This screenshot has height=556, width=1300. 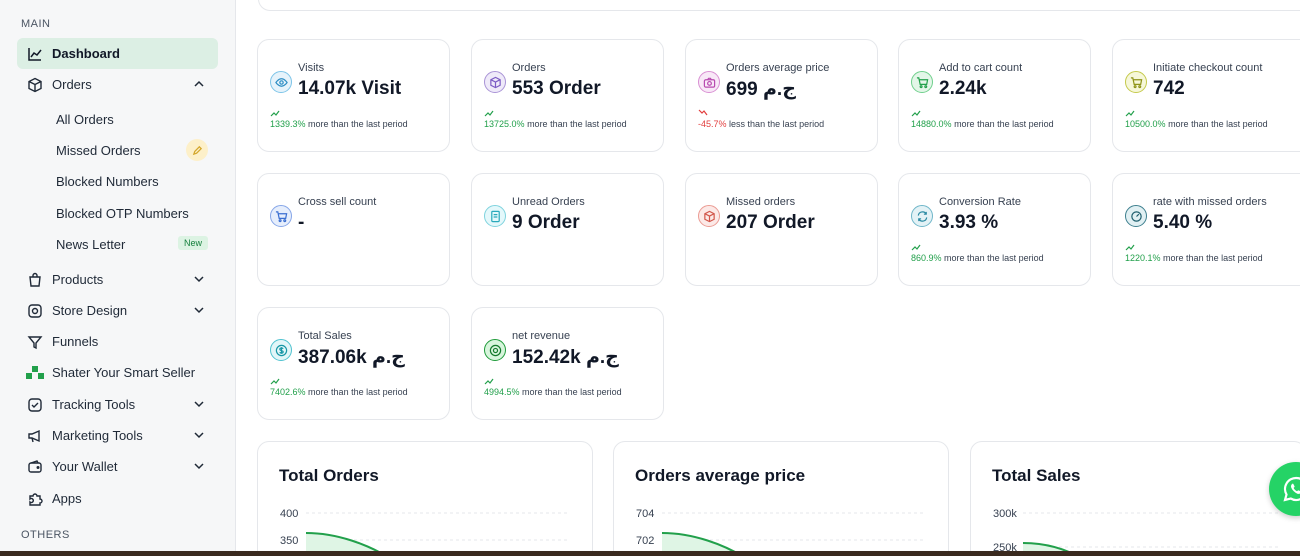 I want to click on wallet-icon, so click(x=35, y=467).